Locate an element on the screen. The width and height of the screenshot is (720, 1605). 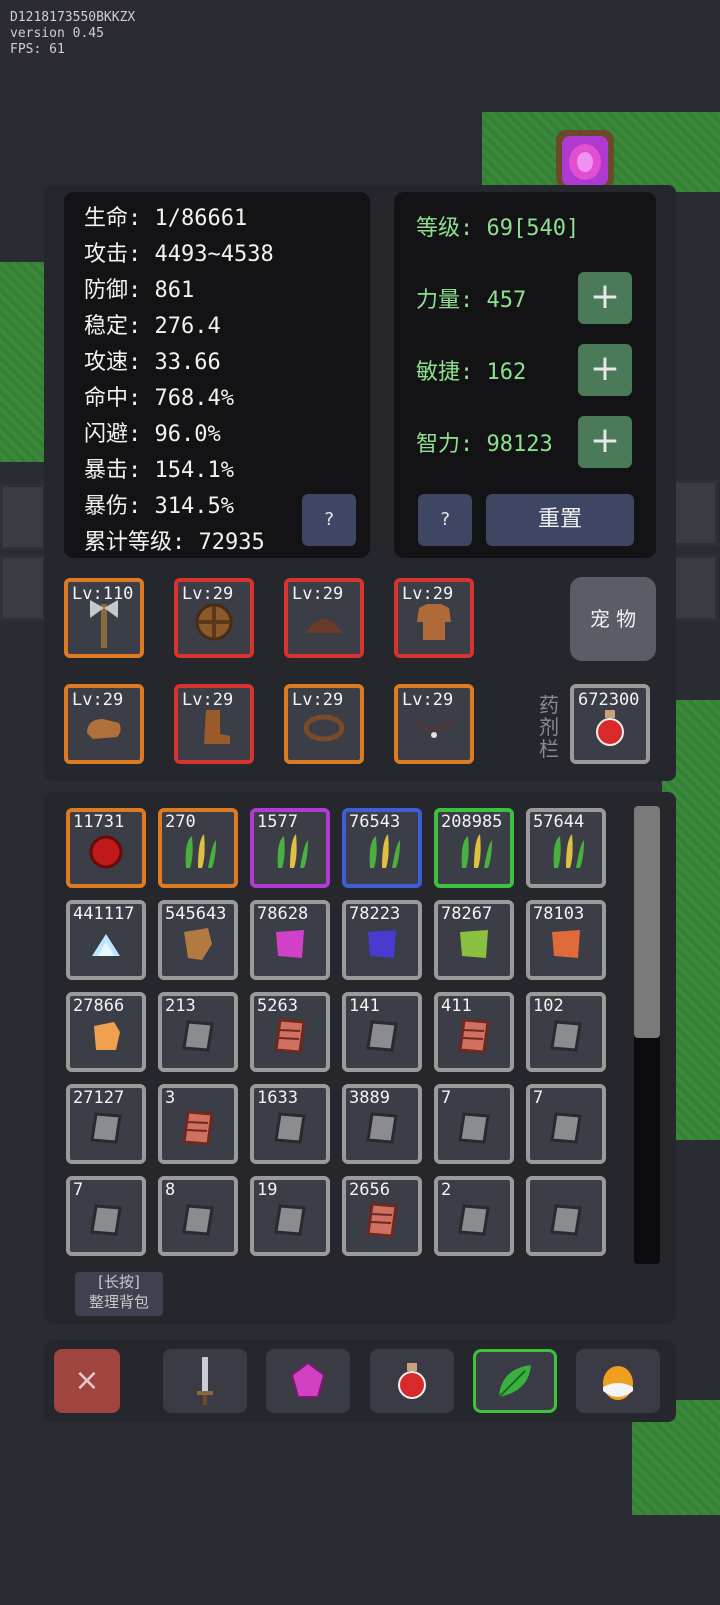
item-count: 270 is located at coordinates (180, 822).